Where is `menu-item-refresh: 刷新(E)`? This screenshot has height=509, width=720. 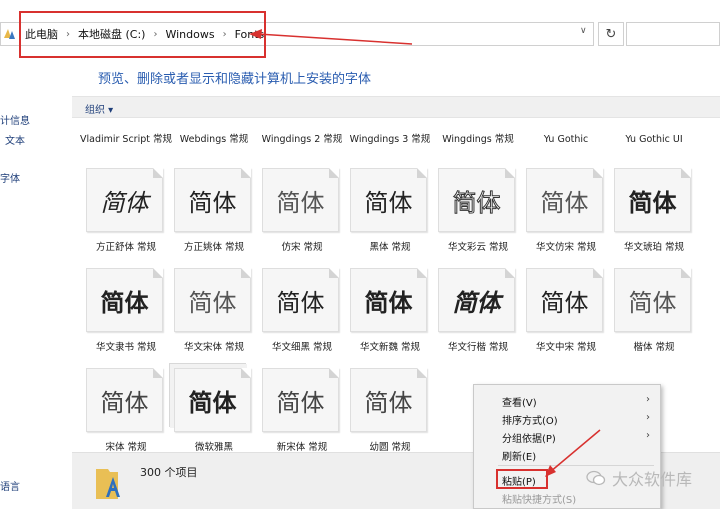
menu-item-refresh: 刷新(E) is located at coordinates (519, 455).